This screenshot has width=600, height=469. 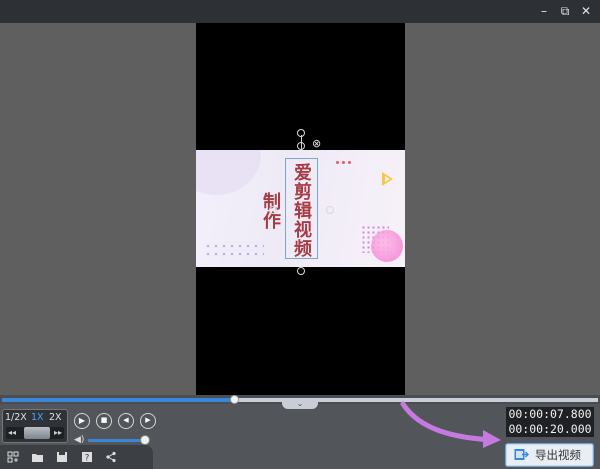 What do you see at coordinates (82, 421) in the screenshot?
I see `play-button: ▶` at bounding box center [82, 421].